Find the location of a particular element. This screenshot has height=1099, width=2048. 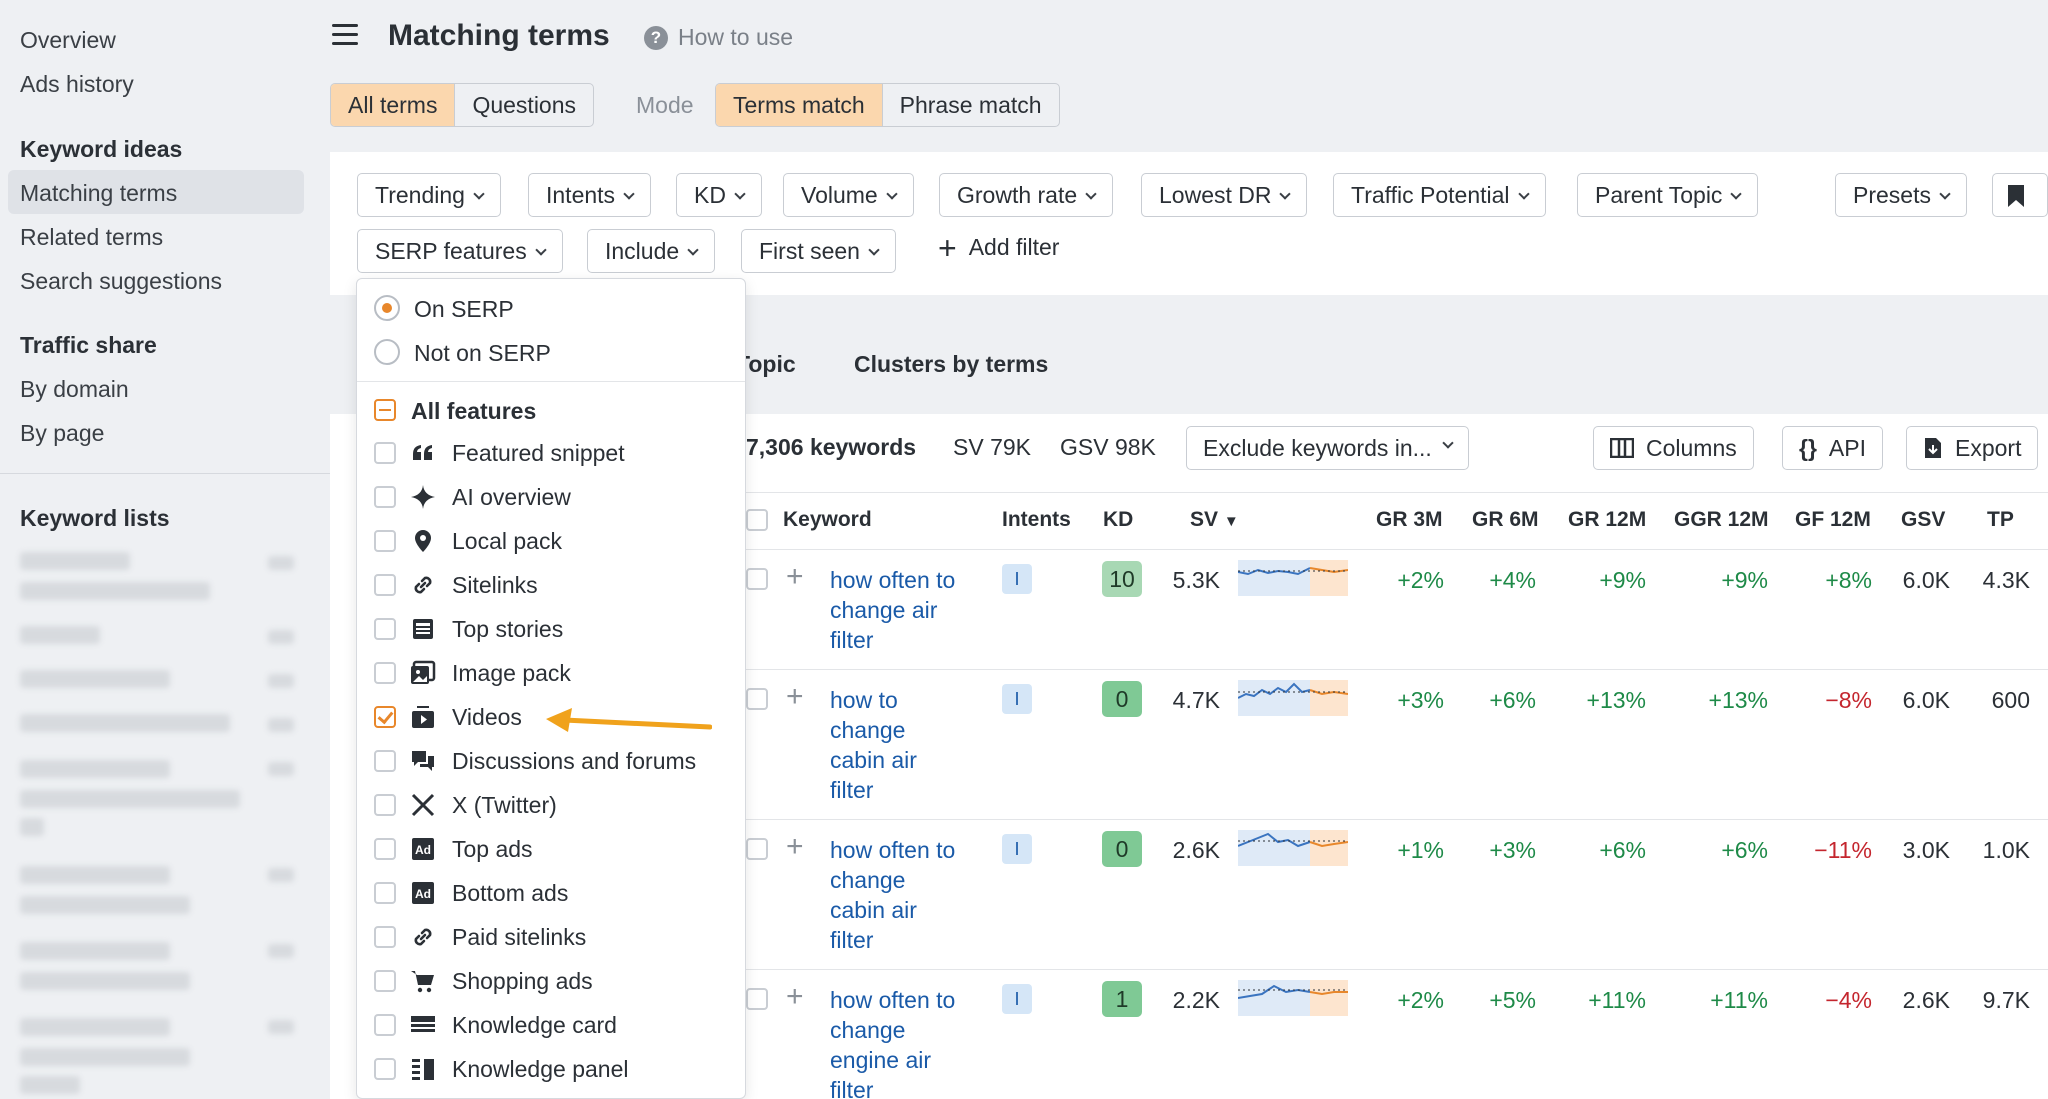

ad-icon: Ad is located at coordinates (423, 893).